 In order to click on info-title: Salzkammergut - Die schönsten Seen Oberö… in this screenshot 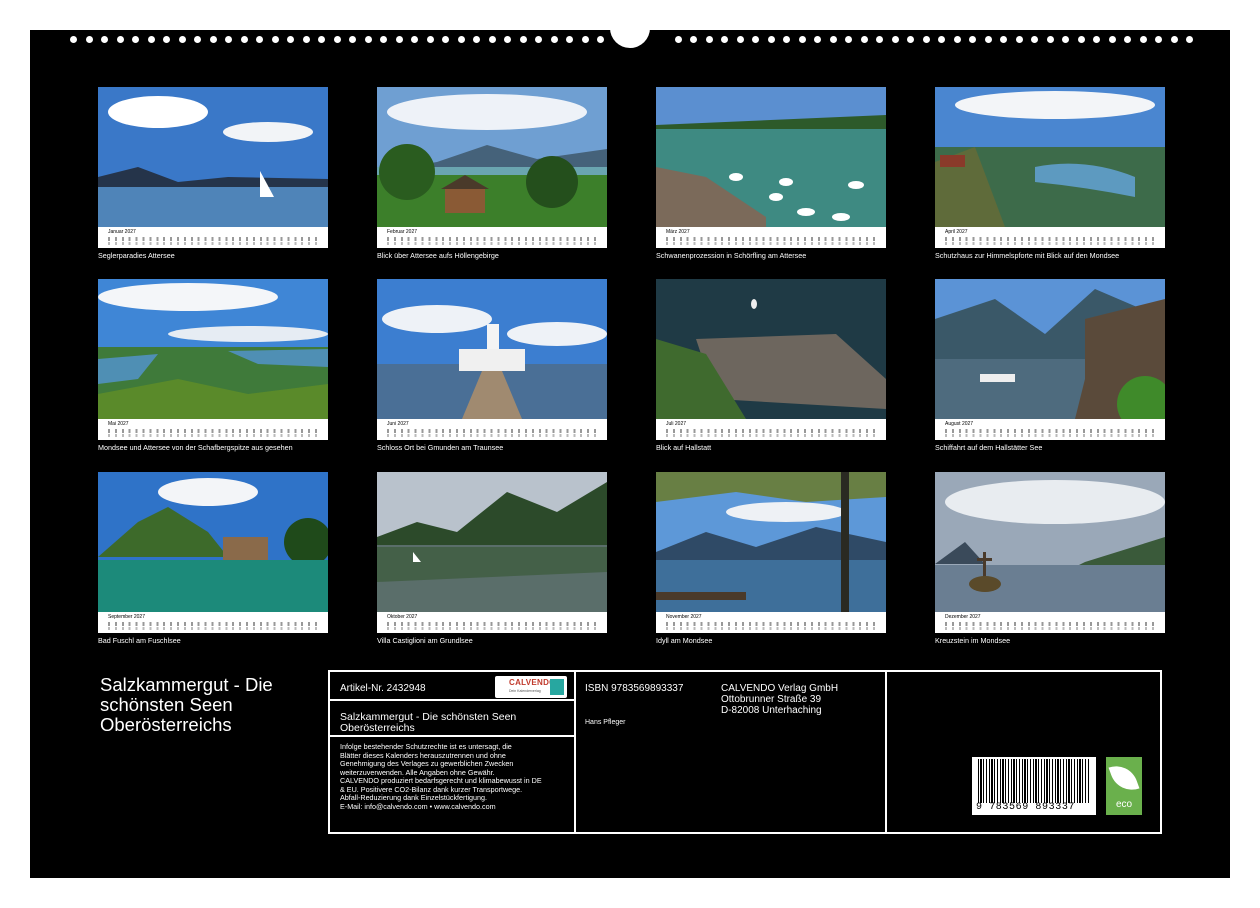, I will do `click(428, 722)`.